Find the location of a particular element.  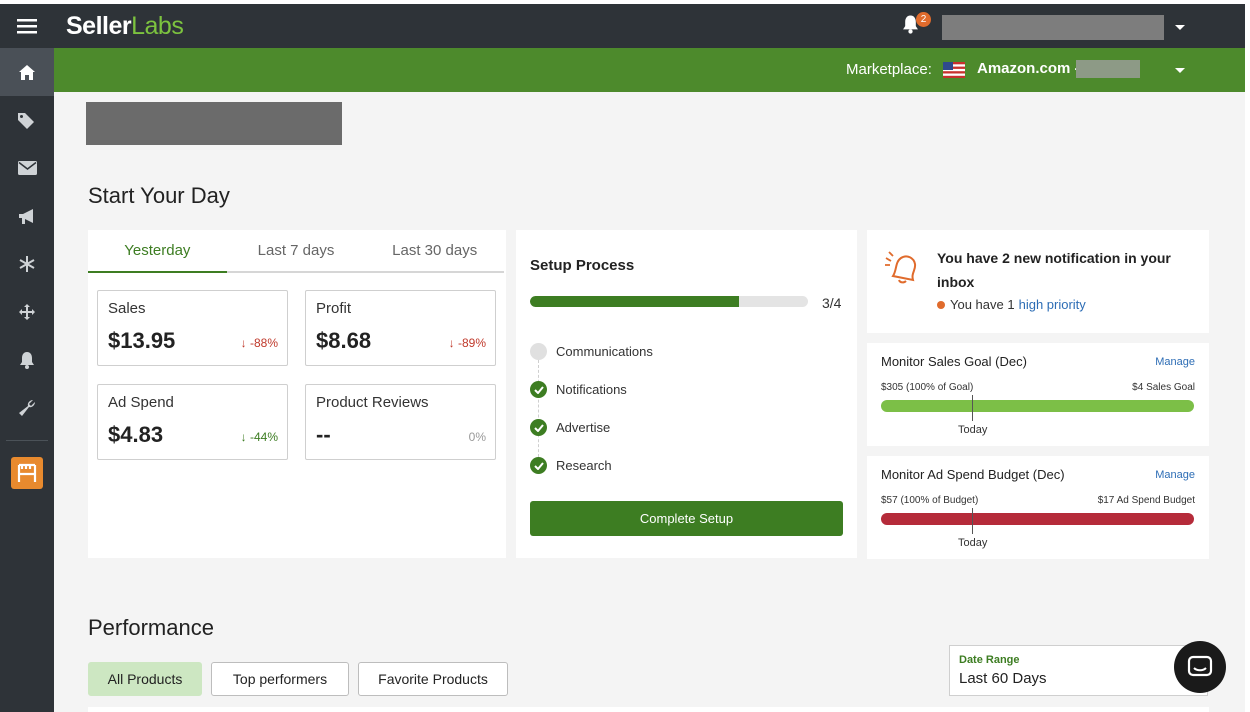

priority-dot-icon is located at coordinates (941, 304).